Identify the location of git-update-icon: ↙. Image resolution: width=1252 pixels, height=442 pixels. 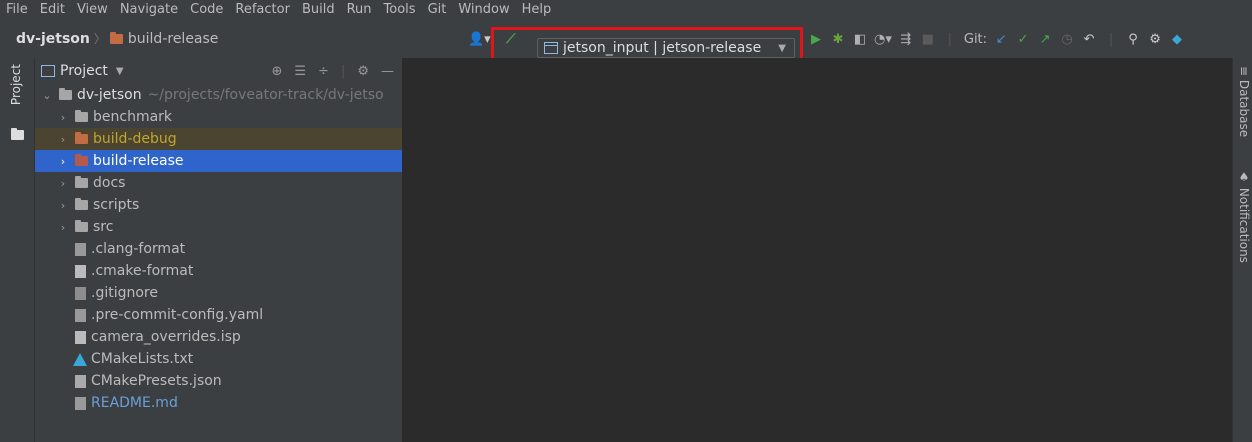
(1001, 39).